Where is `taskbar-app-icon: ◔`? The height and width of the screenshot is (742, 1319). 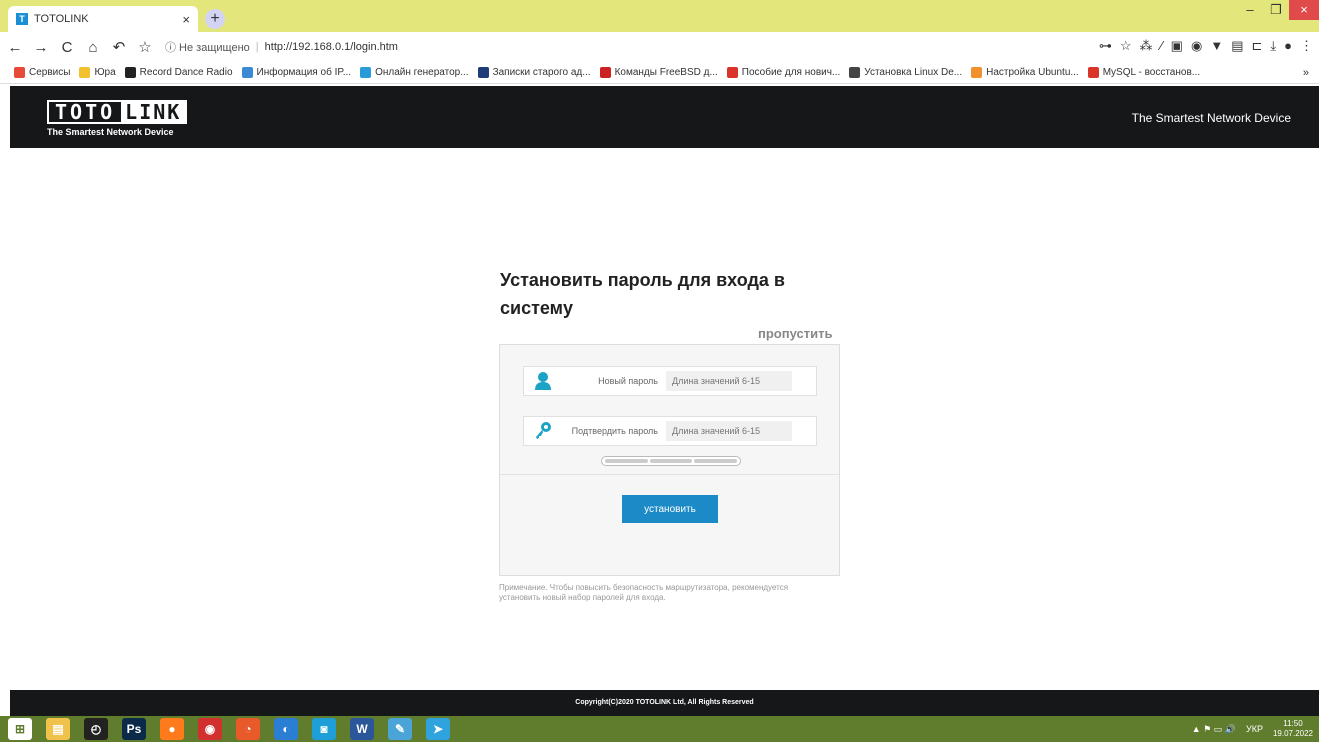 taskbar-app-icon: ◔ is located at coordinates (248, 729).